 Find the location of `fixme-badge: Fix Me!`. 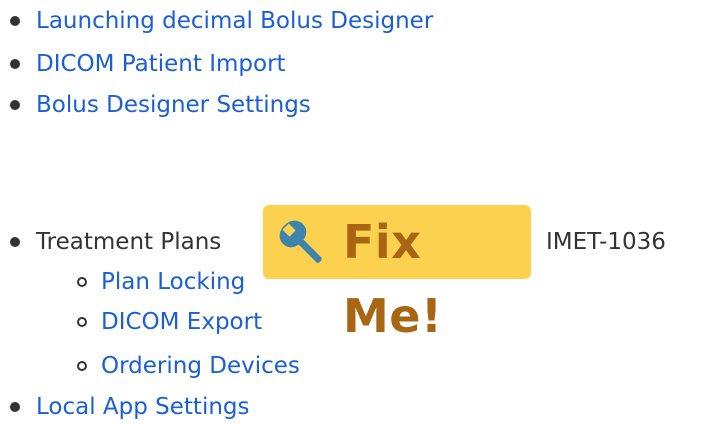

fixme-badge: Fix Me! is located at coordinates (397, 274).